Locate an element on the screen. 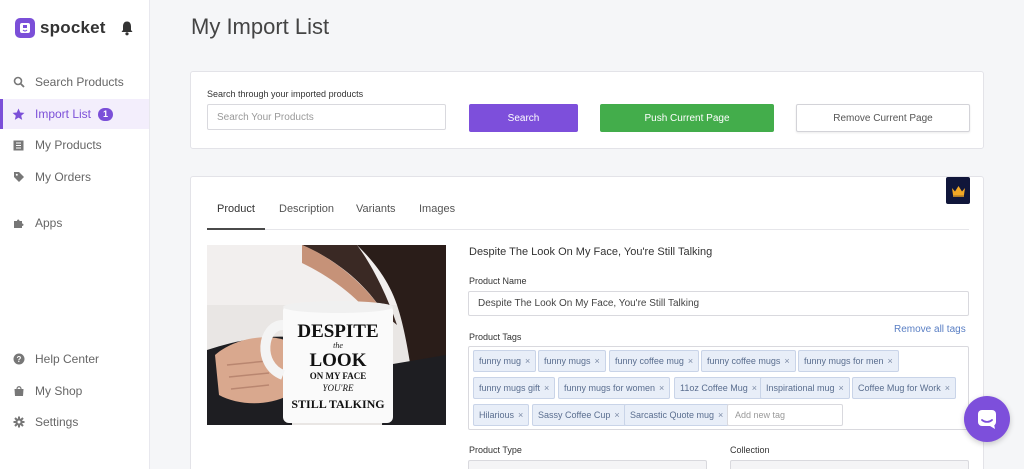 This screenshot has width=1024, height=469. sidebar-item-help-center: ? Help Center is located at coordinates (74, 359).